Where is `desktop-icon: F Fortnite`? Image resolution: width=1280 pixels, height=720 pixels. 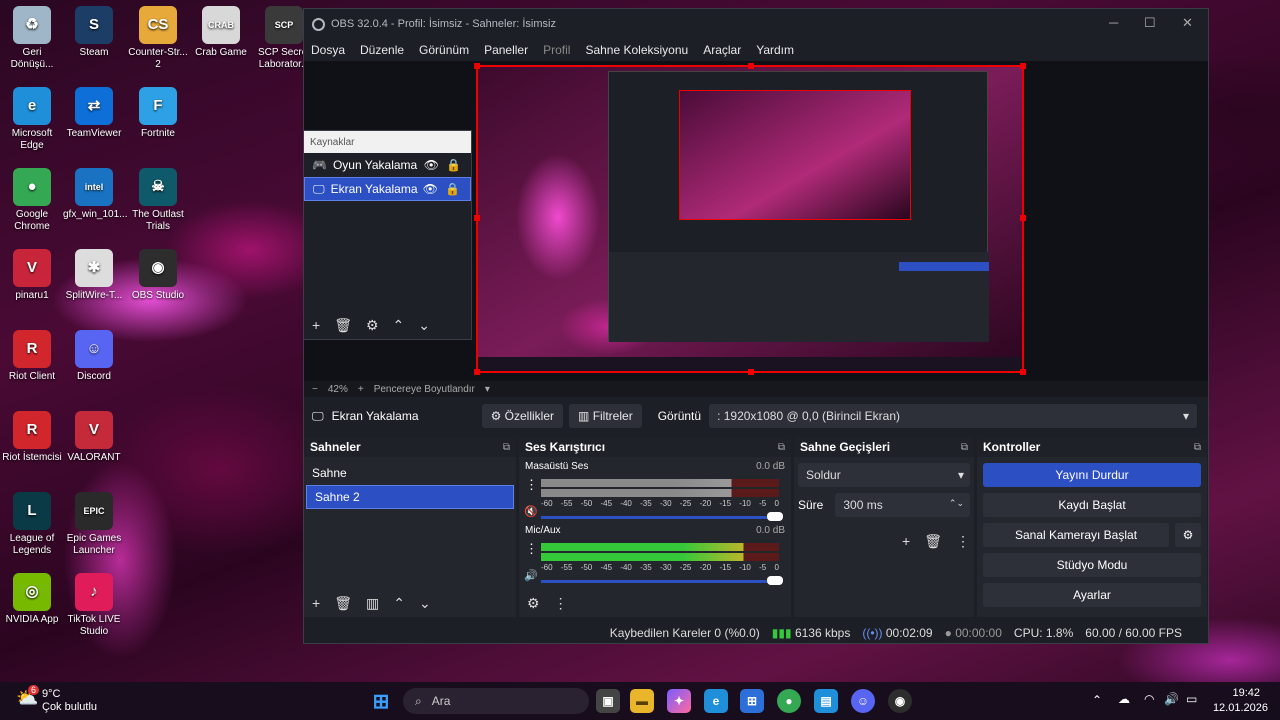
desktop-icon: F Fortnite is located at coordinates (158, 113).